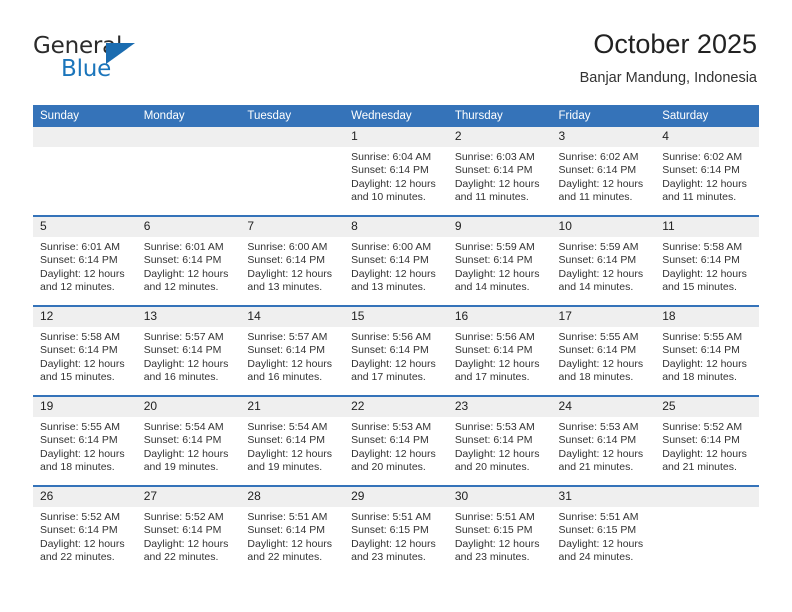  I want to click on day-number: 9, so click(499, 227).